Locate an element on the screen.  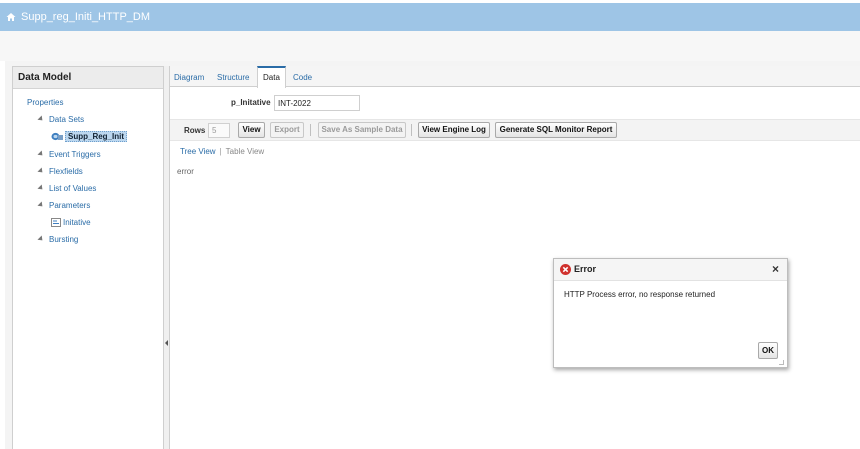
view-switcher: Tree View | Table View is located at coordinates (222, 151).